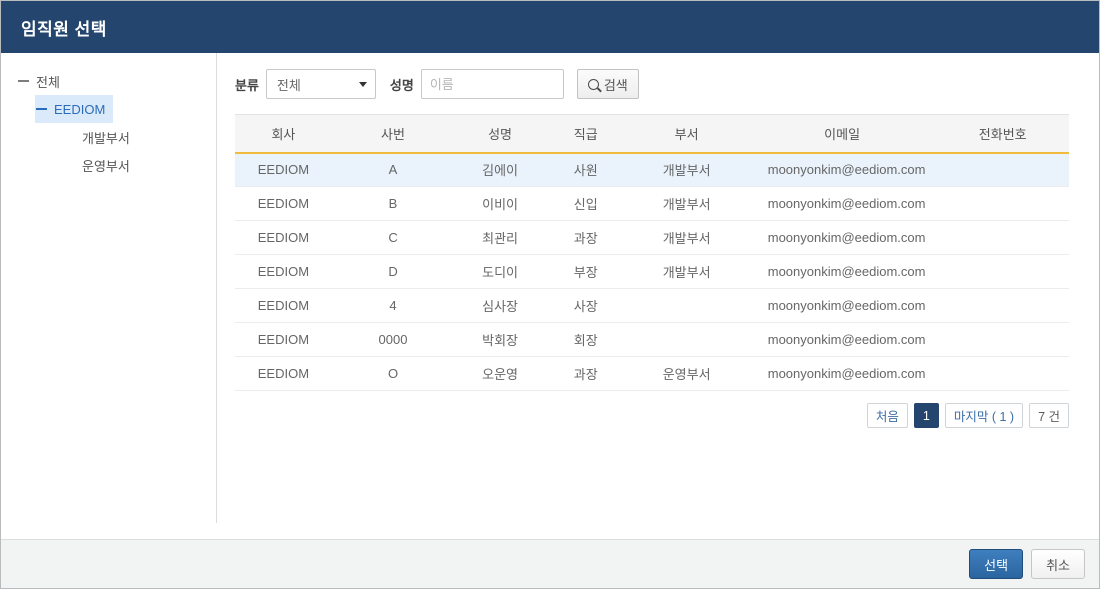 The height and width of the screenshot is (589, 1100). What do you see at coordinates (362, 84) in the screenshot?
I see `chevron-down-icon` at bounding box center [362, 84].